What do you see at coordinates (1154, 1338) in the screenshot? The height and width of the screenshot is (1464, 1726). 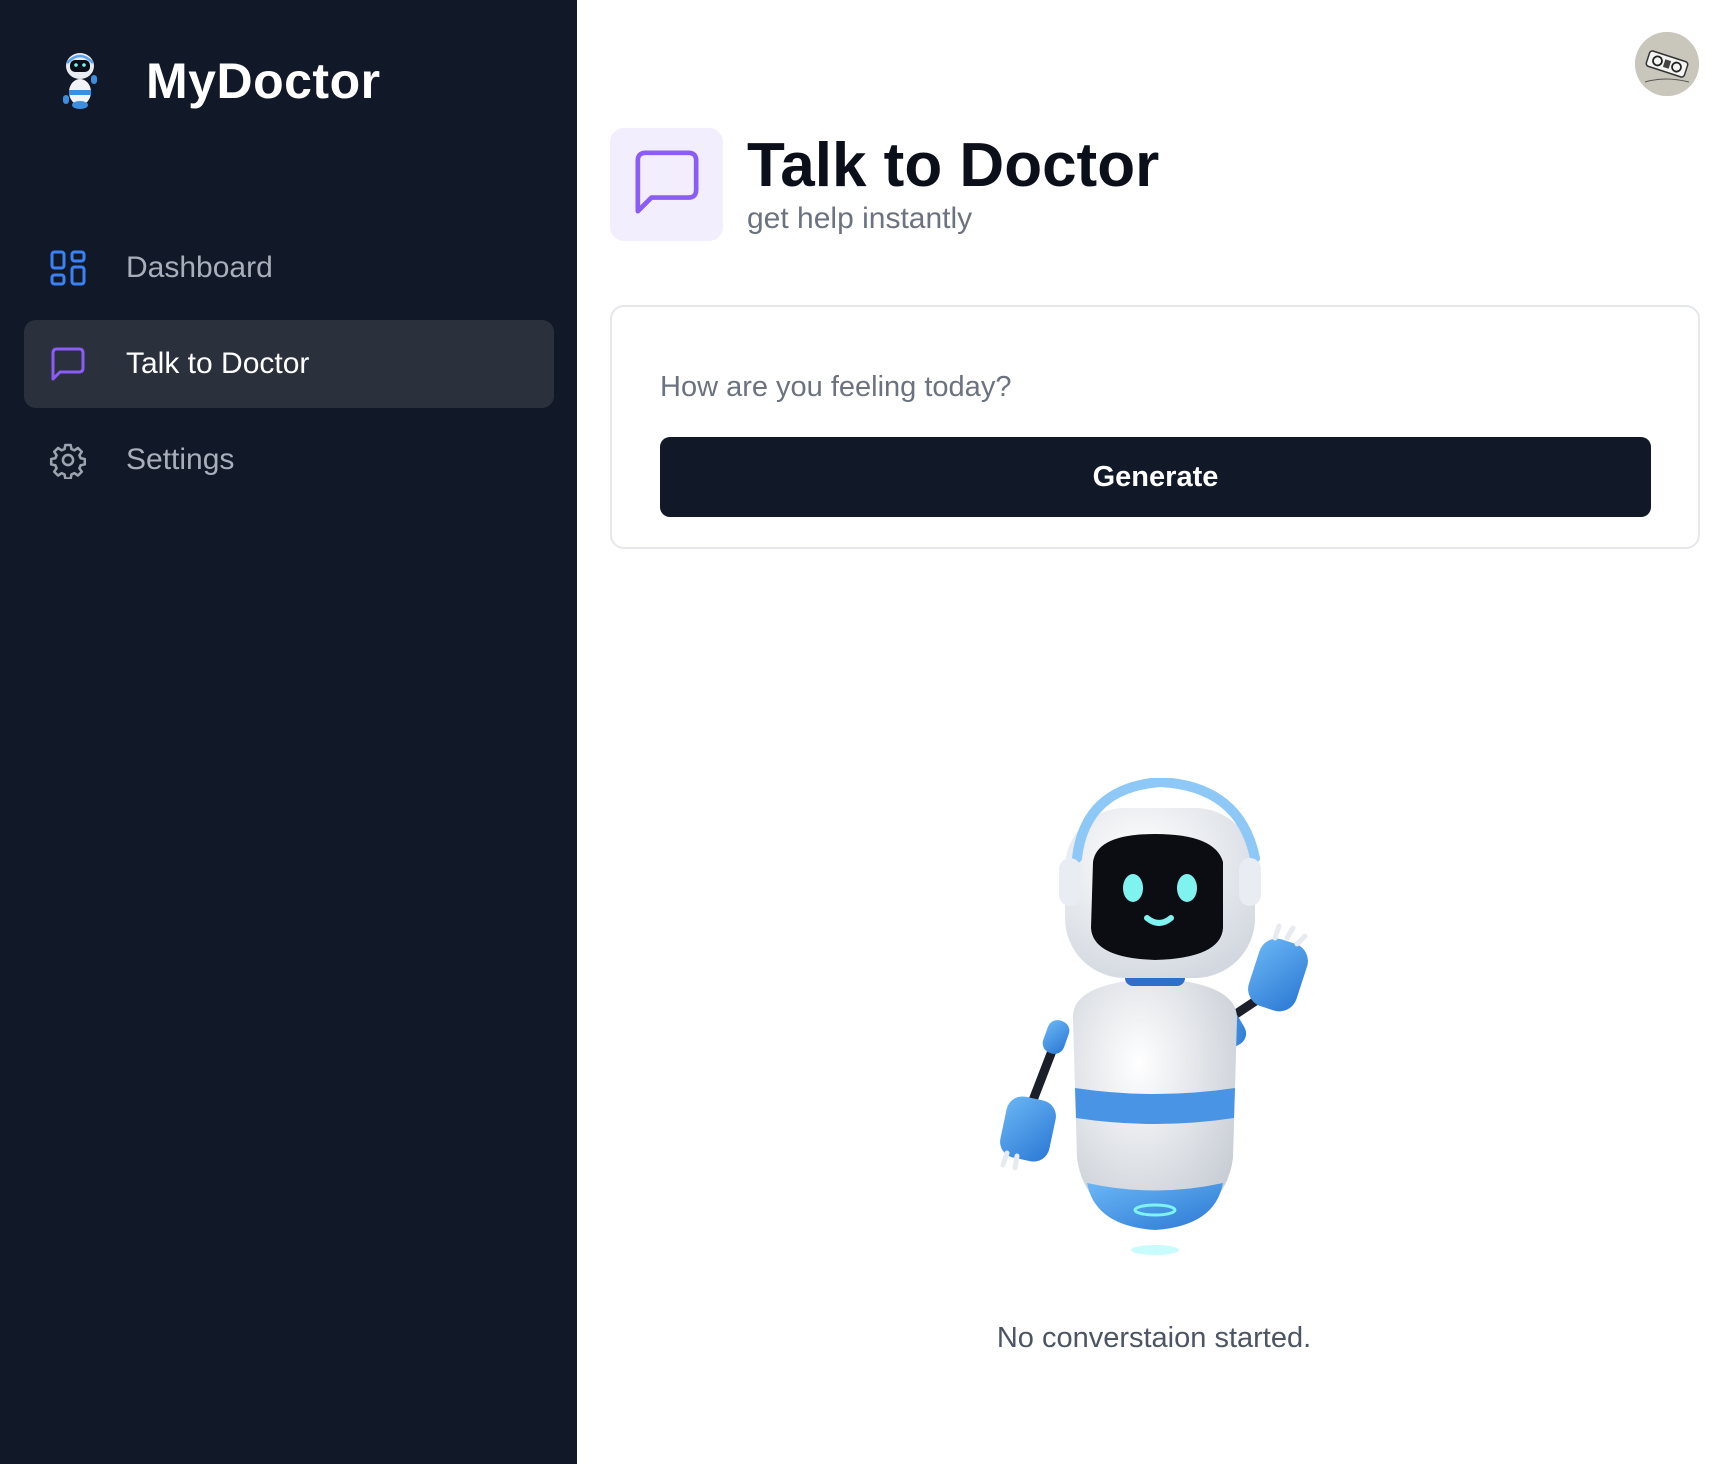 I see `empty-conversation-message: No converstaion started.` at bounding box center [1154, 1338].